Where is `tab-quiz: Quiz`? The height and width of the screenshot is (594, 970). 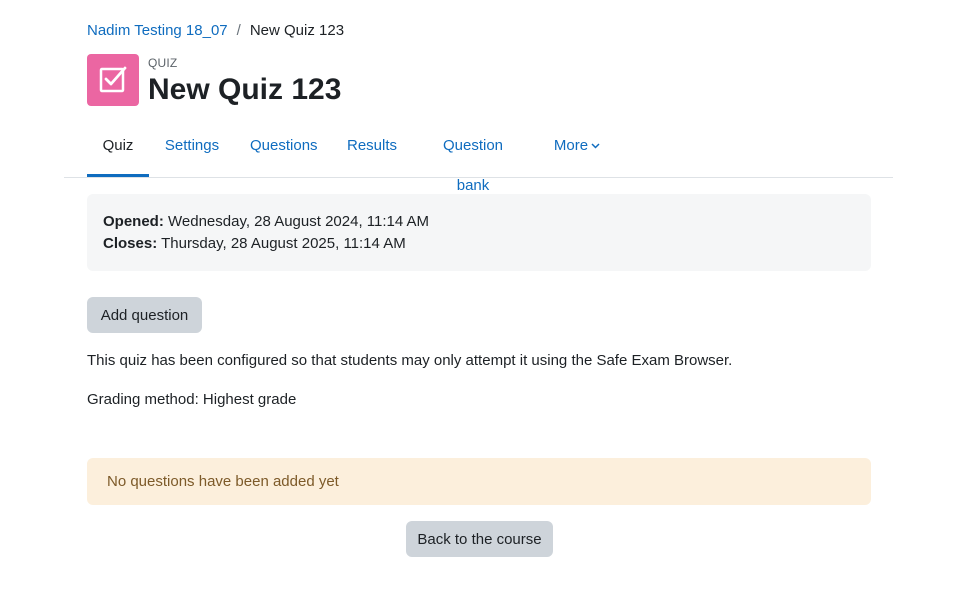 tab-quiz: Quiz is located at coordinates (118, 151).